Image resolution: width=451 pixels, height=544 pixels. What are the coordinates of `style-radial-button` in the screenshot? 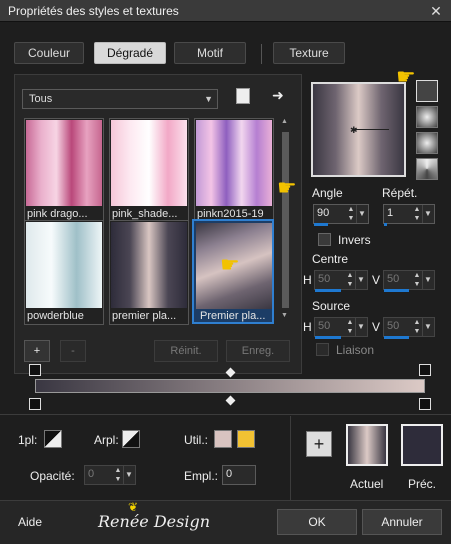 It's located at (427, 143).